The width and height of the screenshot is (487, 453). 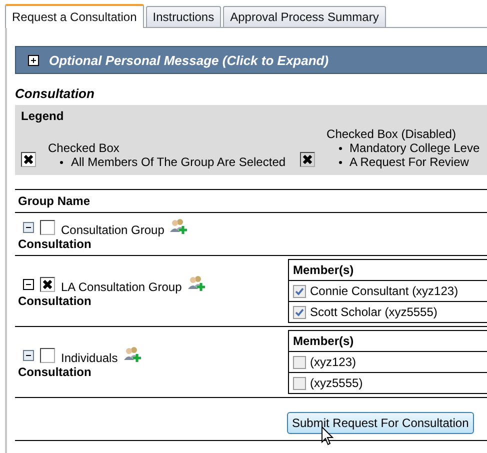 What do you see at coordinates (178, 162) in the screenshot?
I see `legend-bullet-text: All Members Of The Group Are Selected` at bounding box center [178, 162].